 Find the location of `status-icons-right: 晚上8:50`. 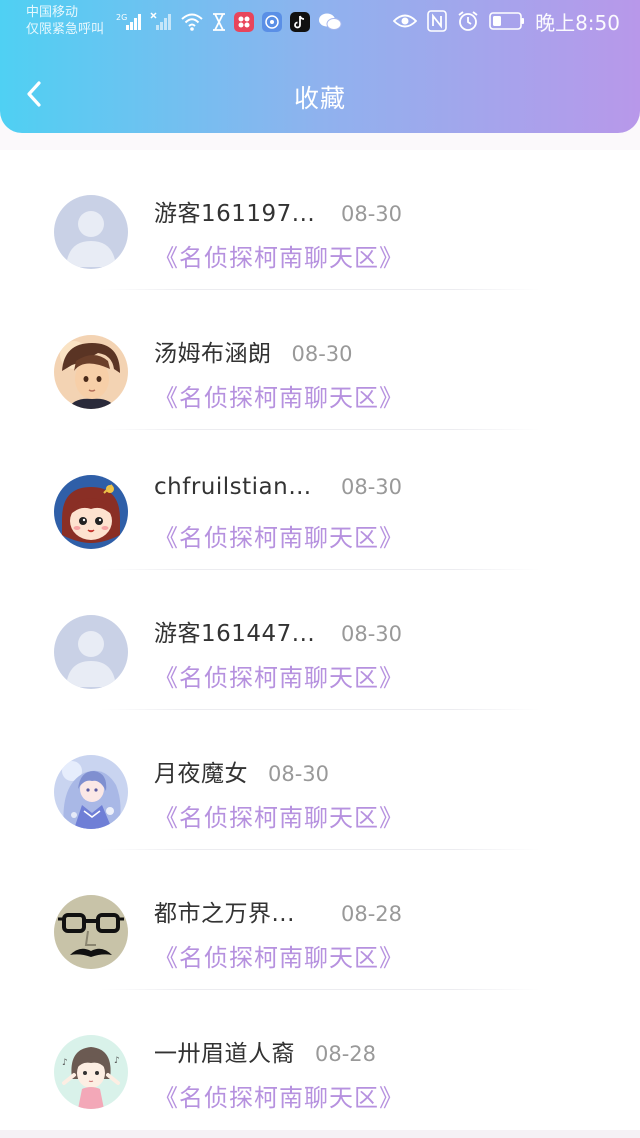

status-icons-right: 晚上8:50 is located at coordinates (506, 21).